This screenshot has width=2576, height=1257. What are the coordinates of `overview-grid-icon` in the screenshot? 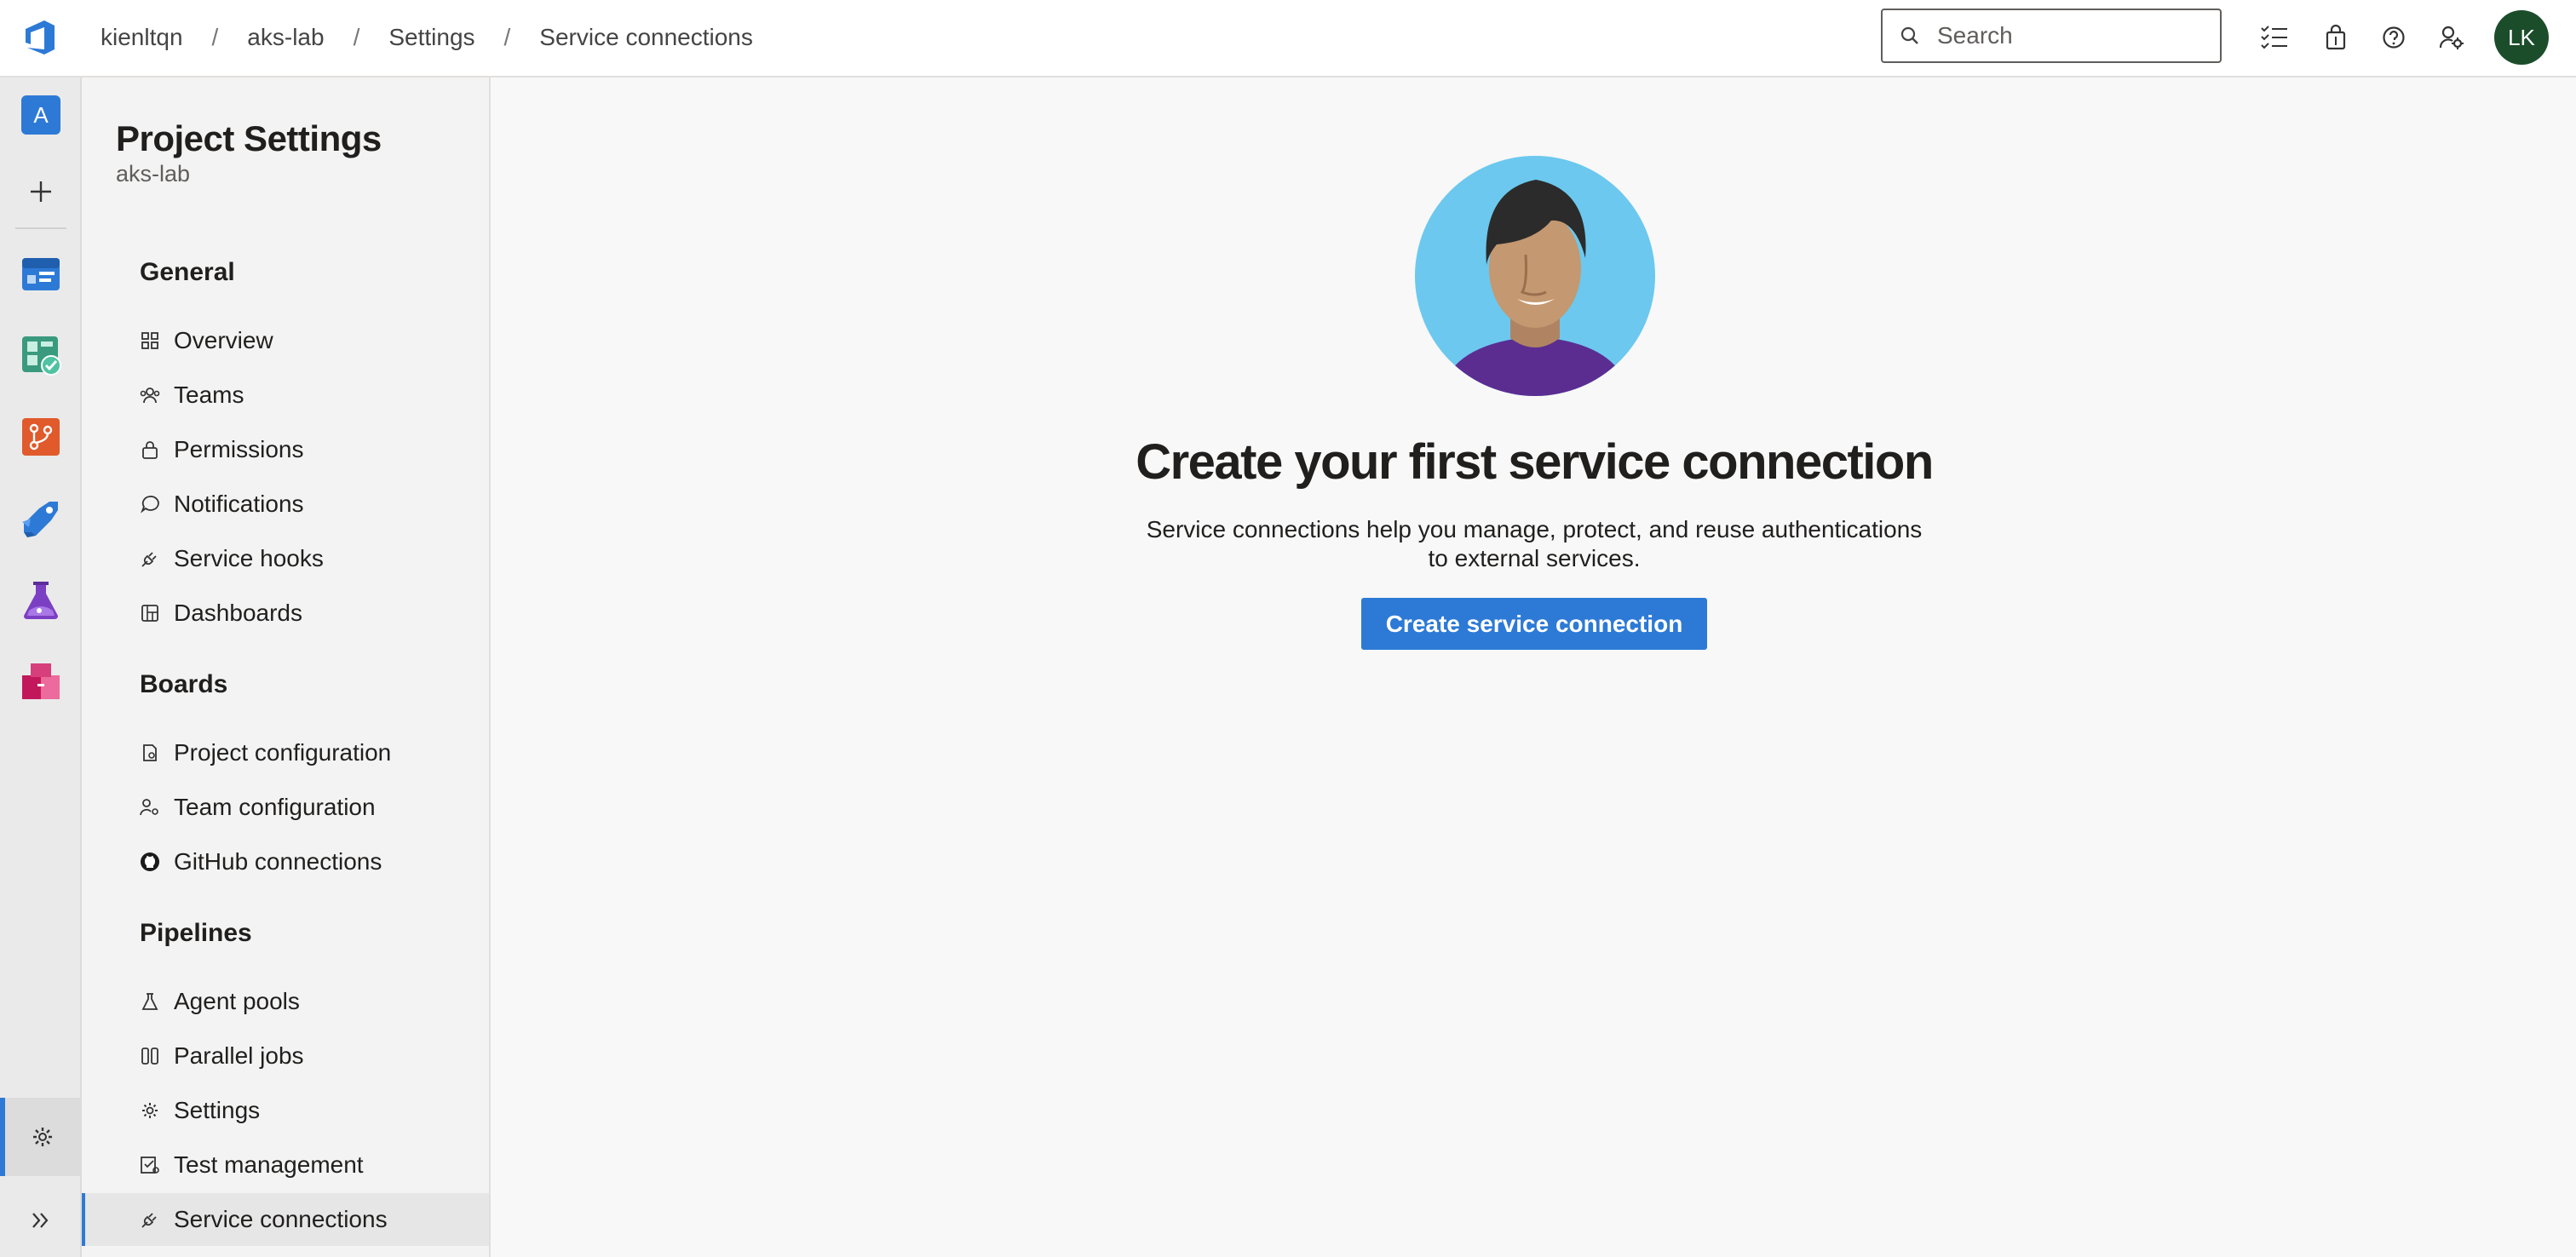 It's located at (150, 340).